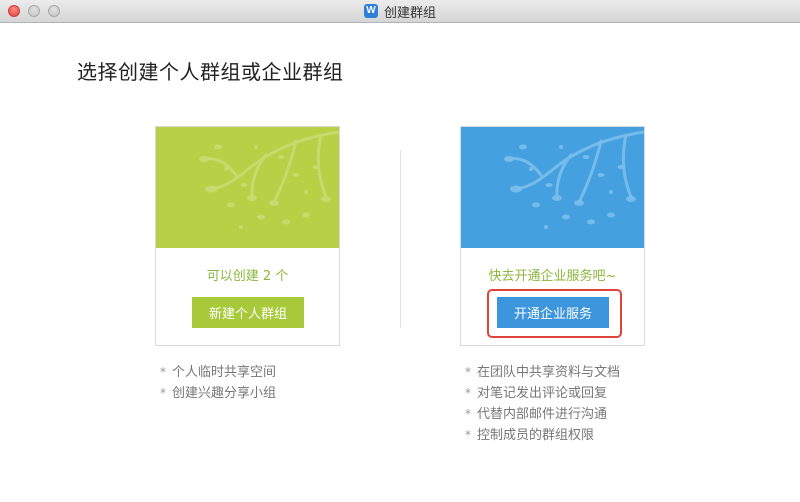 This screenshot has height=502, width=800. I want to click on list-item: * 对笔记发出评论或回复, so click(542, 393).